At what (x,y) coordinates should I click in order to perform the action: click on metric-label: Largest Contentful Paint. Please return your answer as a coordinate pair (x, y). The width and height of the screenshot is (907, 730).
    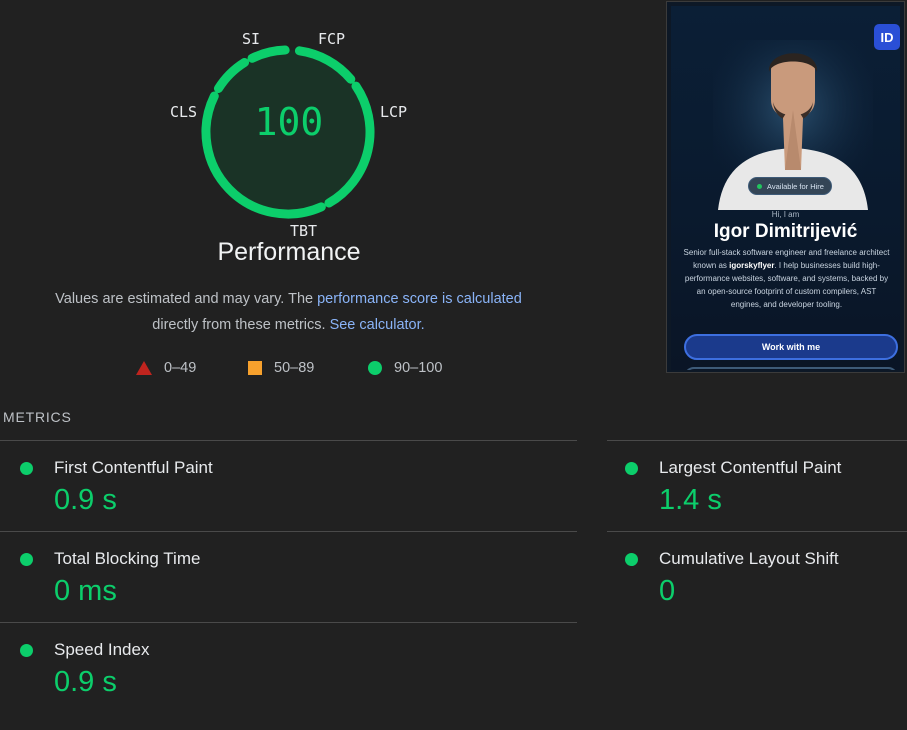
    Looking at the image, I should click on (750, 467).